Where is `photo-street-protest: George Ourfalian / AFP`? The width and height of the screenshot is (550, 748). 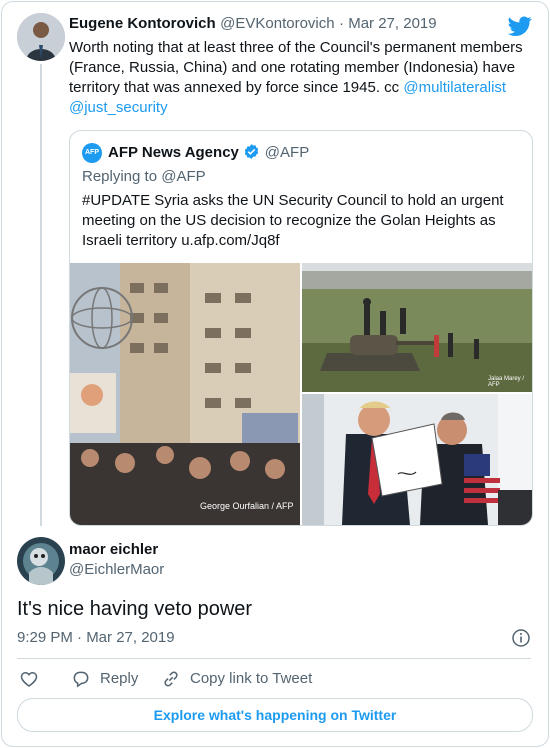 photo-street-protest: George Ourfalian / AFP is located at coordinates (185, 394).